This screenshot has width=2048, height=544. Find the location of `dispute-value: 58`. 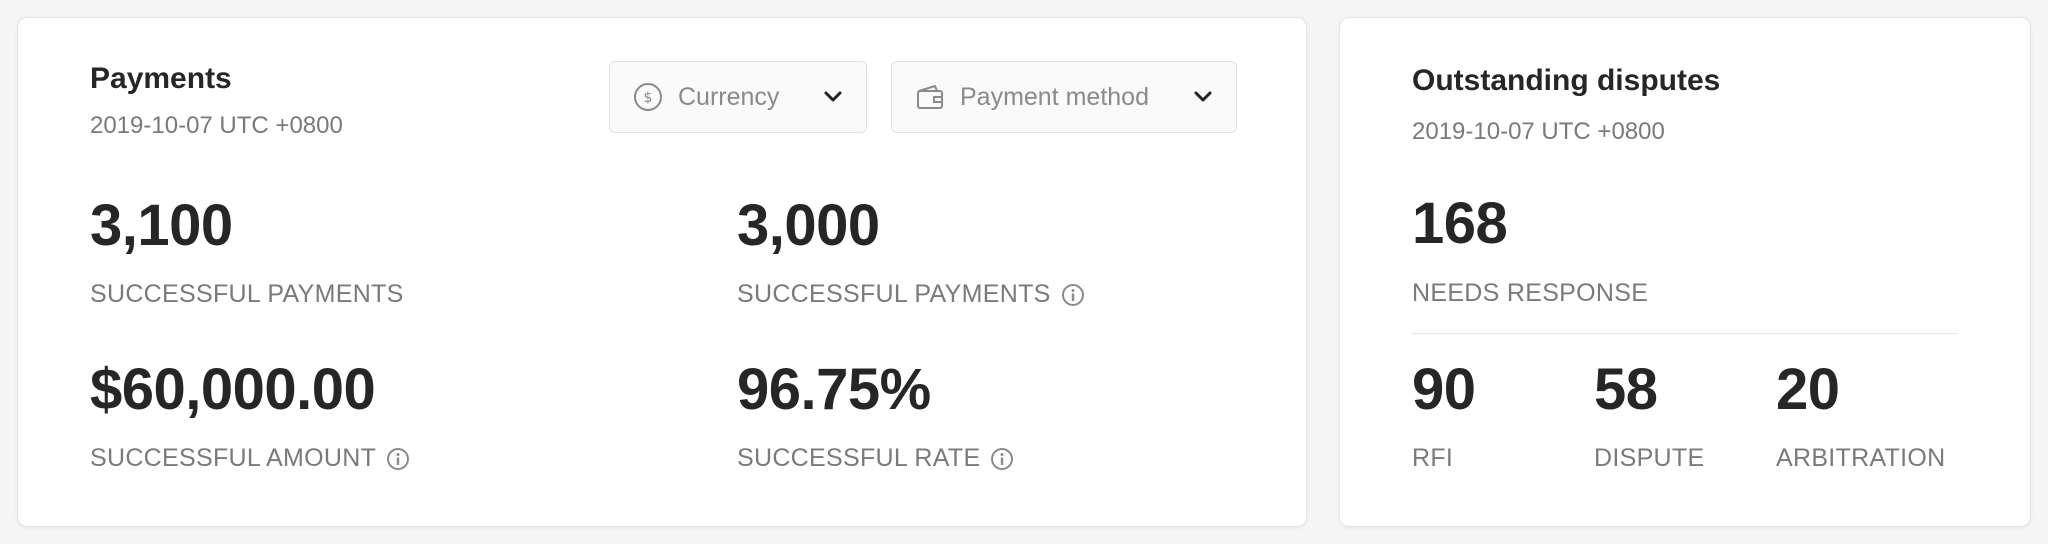

dispute-value: 58 is located at coordinates (1626, 389).